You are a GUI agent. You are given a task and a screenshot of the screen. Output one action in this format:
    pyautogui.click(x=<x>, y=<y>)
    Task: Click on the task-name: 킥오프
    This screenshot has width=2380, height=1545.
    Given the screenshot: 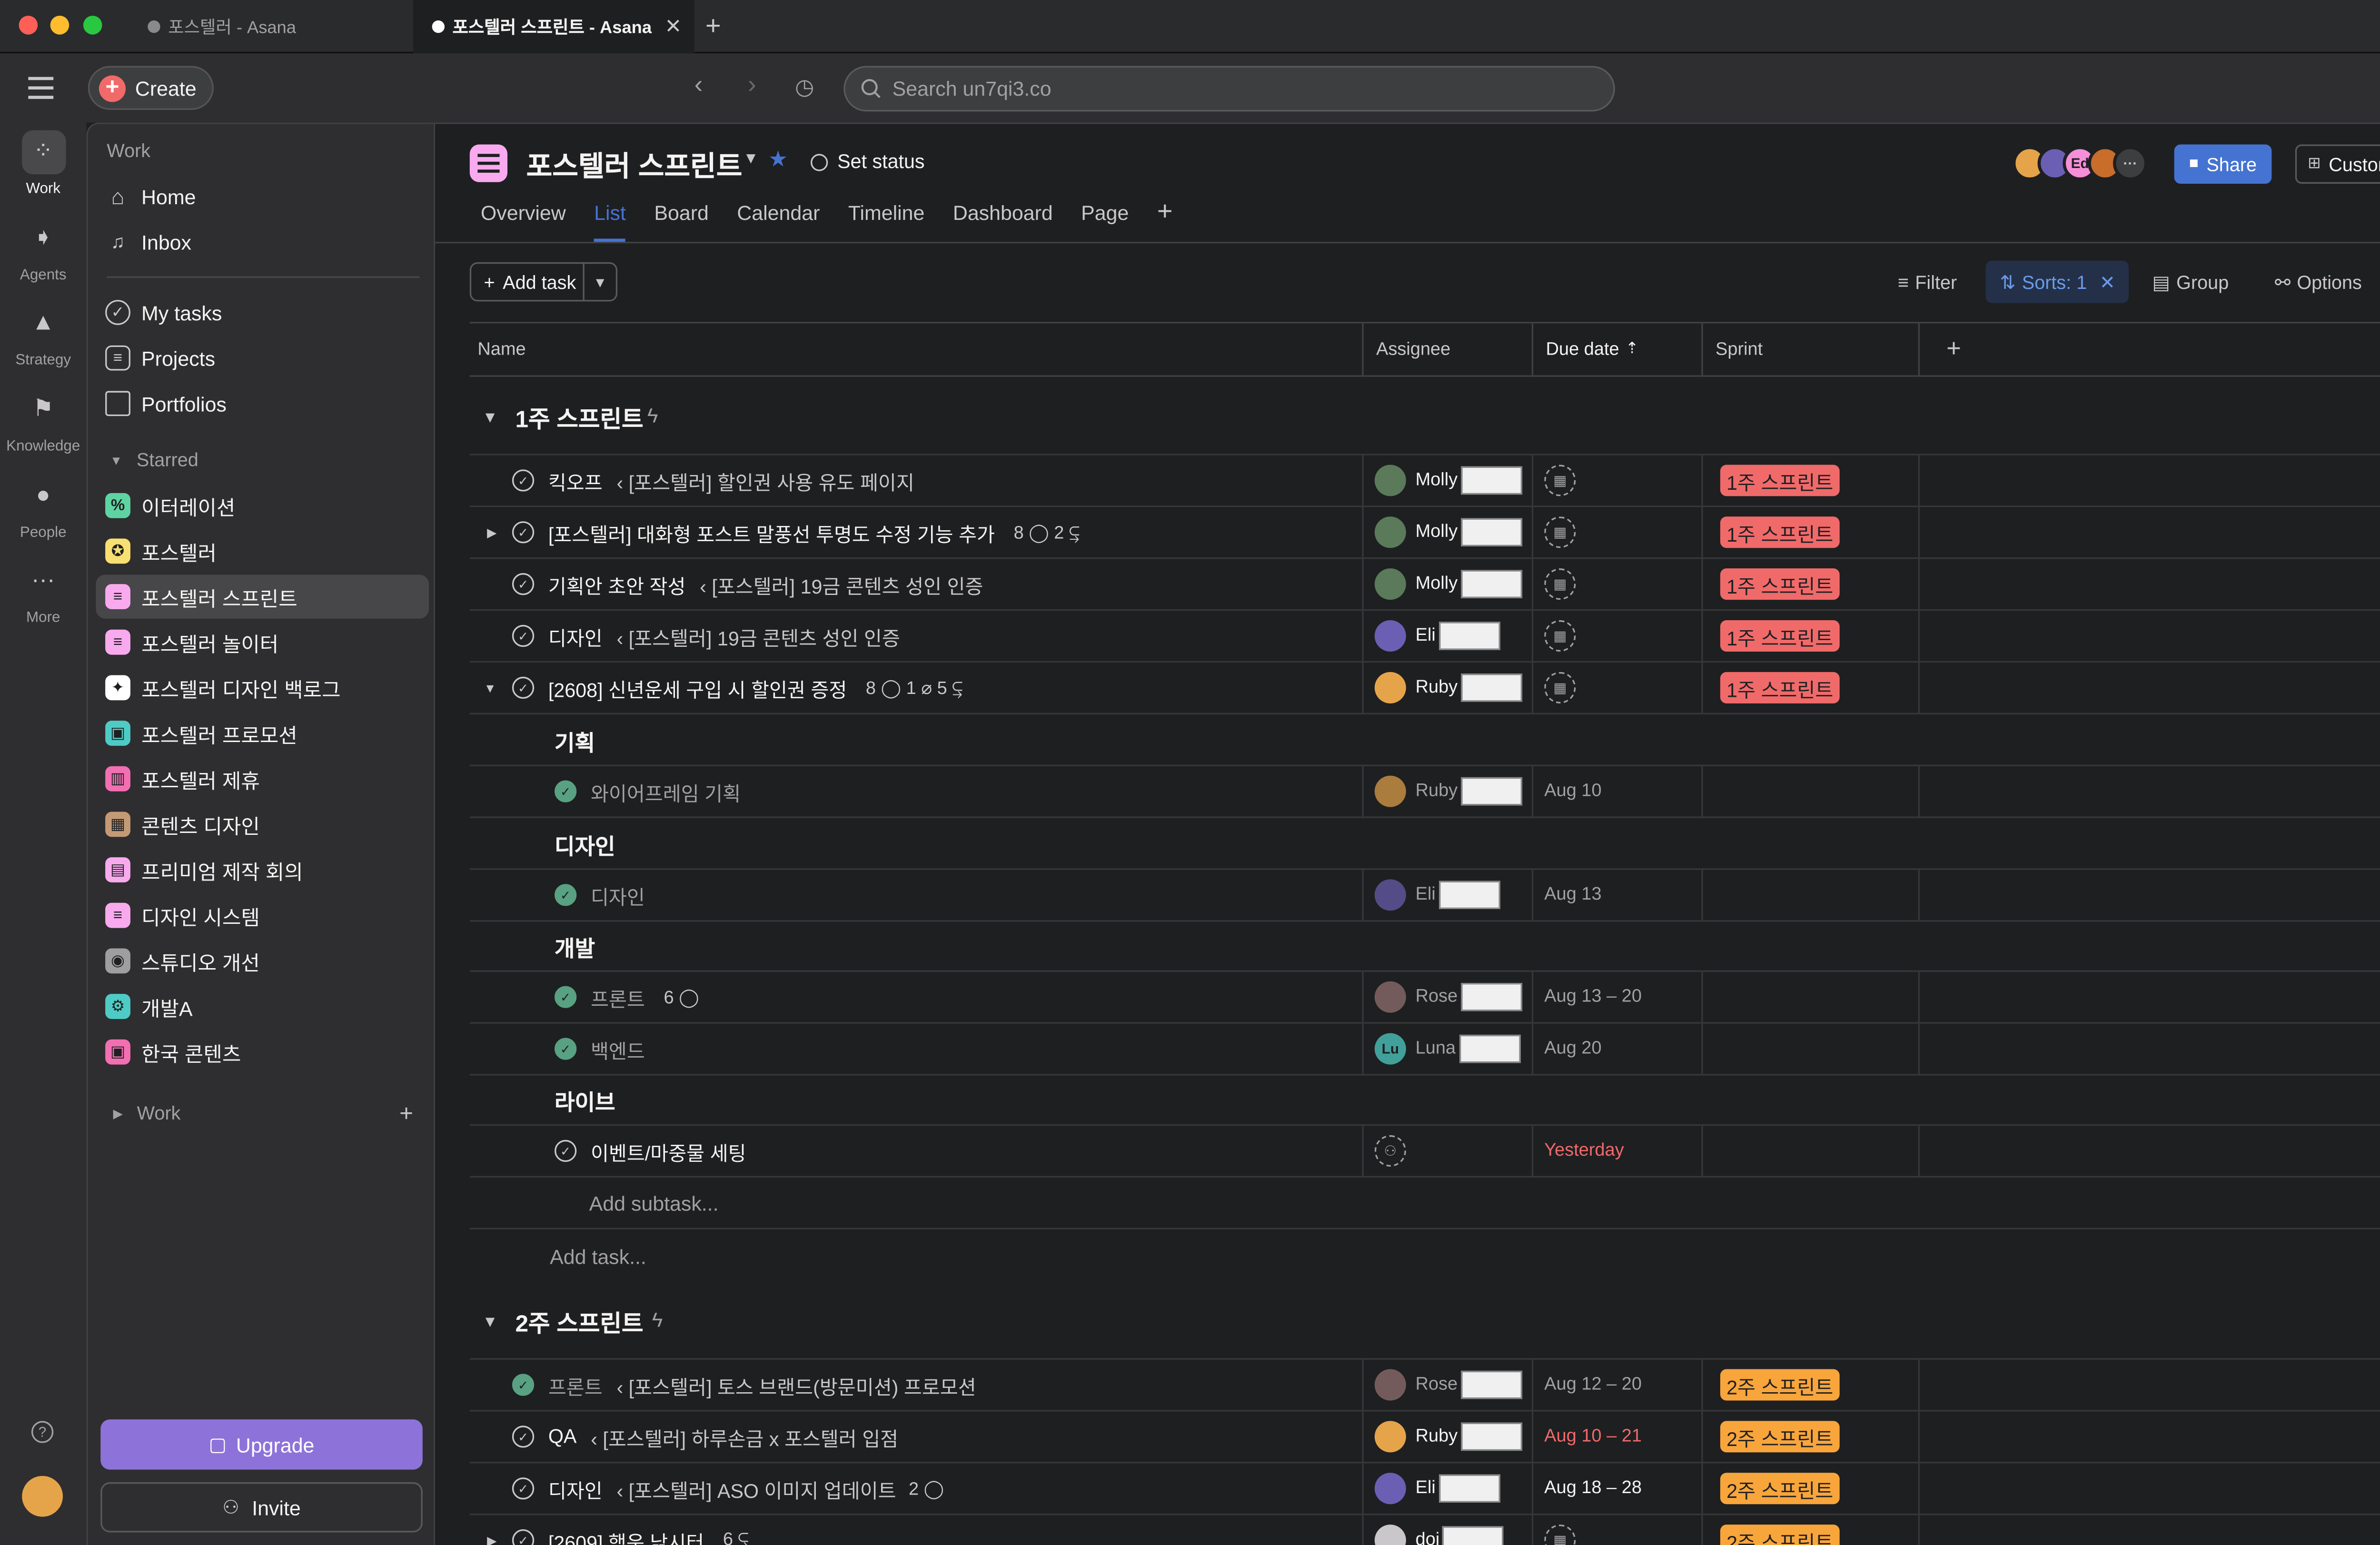 What is the action you would take?
    pyautogui.click(x=575, y=480)
    